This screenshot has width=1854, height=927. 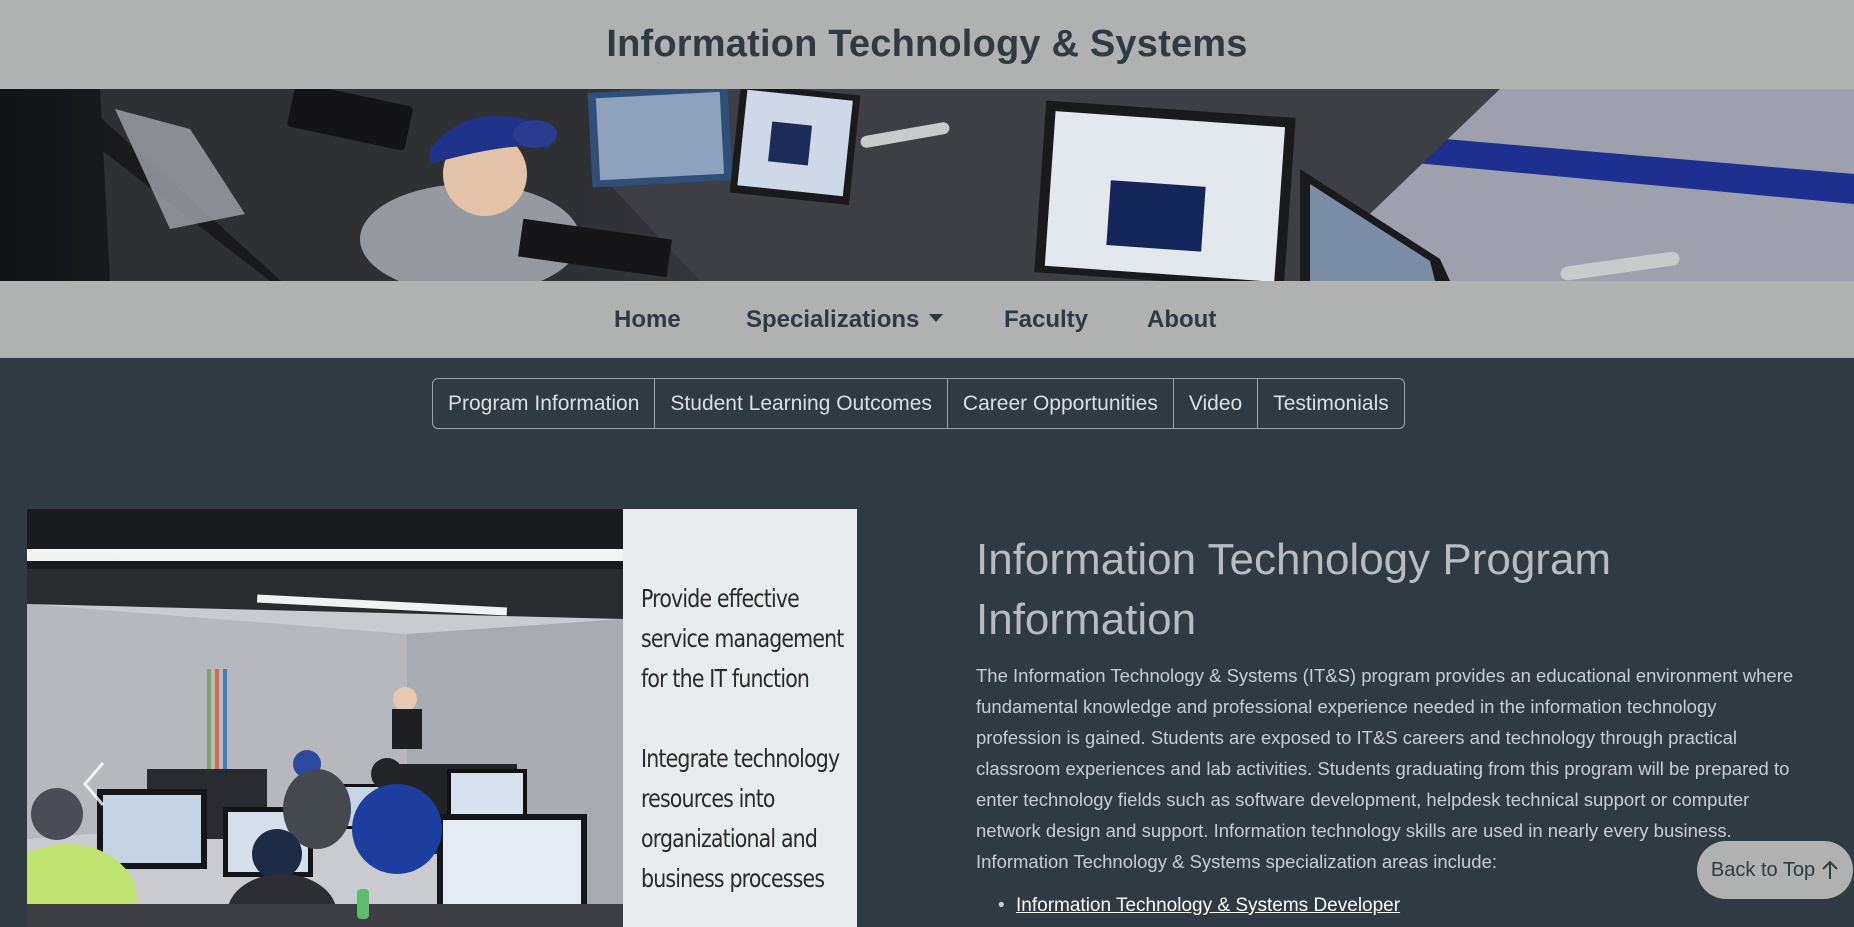 What do you see at coordinates (1331, 403) in the screenshot?
I see `tab-testimonials: Testimonials` at bounding box center [1331, 403].